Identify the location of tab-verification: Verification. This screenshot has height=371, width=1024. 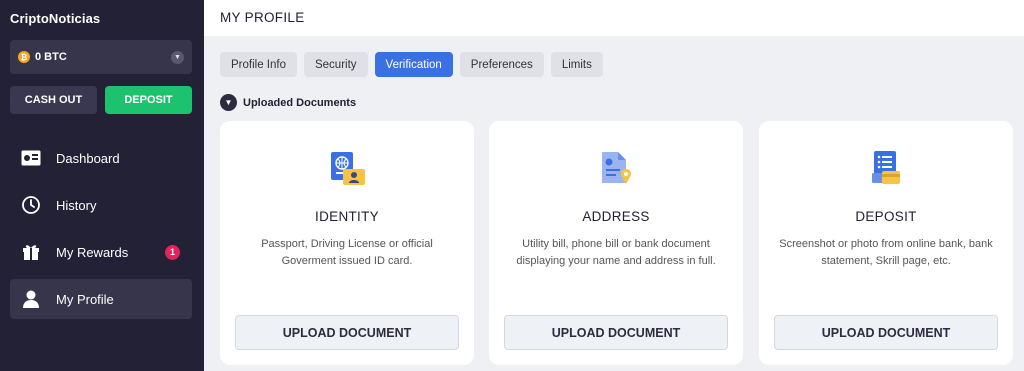
(413, 64).